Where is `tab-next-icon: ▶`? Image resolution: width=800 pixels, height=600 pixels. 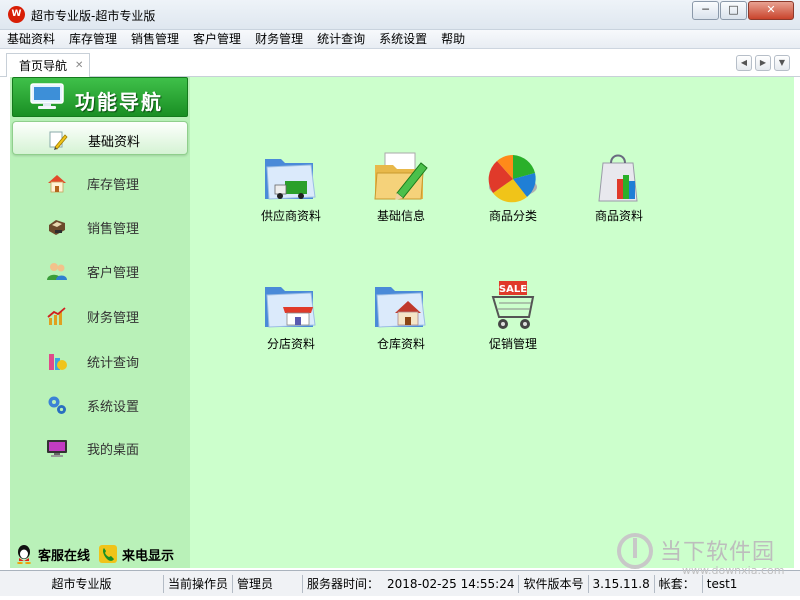
tab-next-icon: ▶ is located at coordinates (763, 63).